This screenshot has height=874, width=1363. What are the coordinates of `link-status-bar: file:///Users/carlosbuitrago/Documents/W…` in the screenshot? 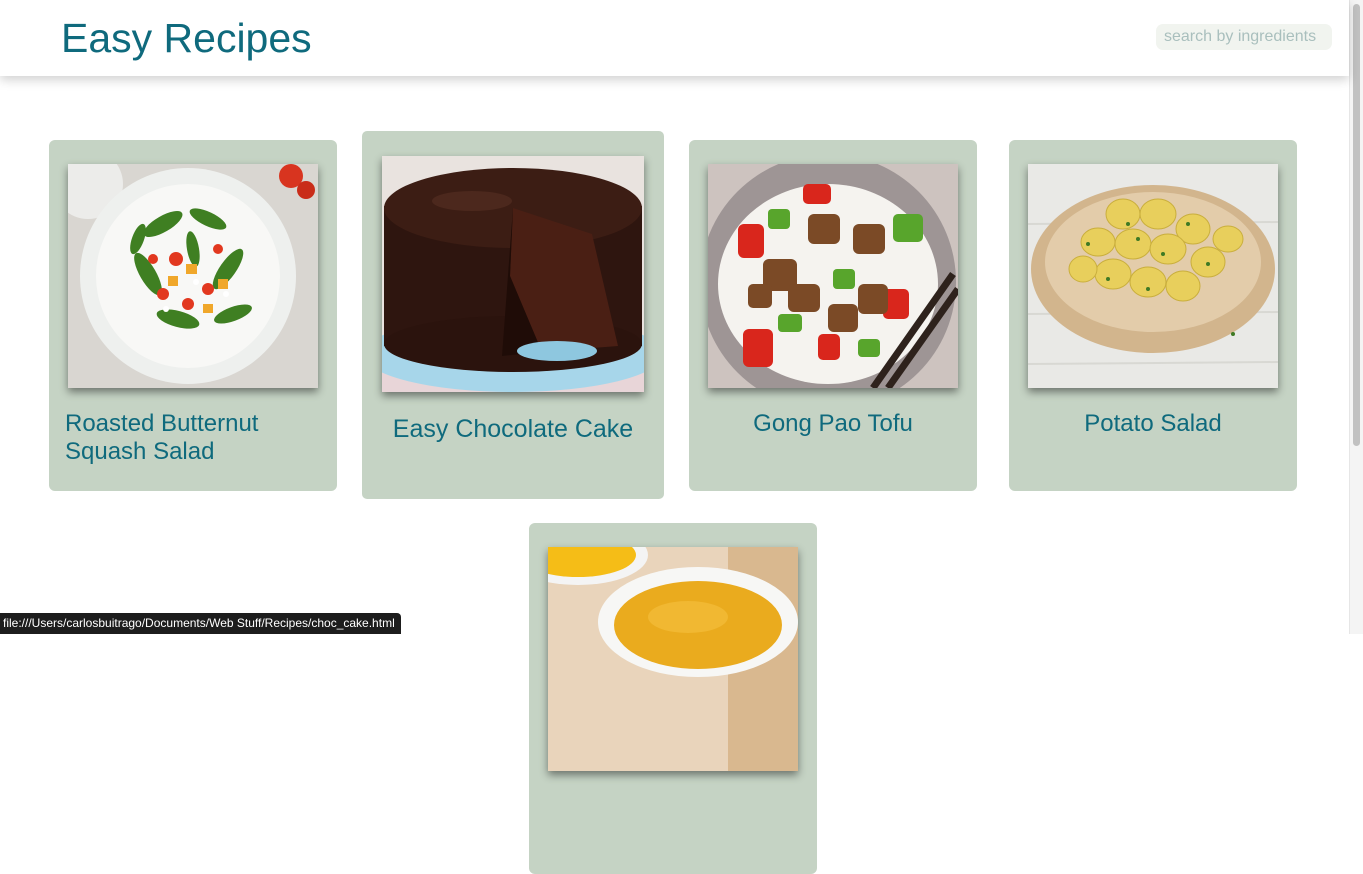 It's located at (200, 623).